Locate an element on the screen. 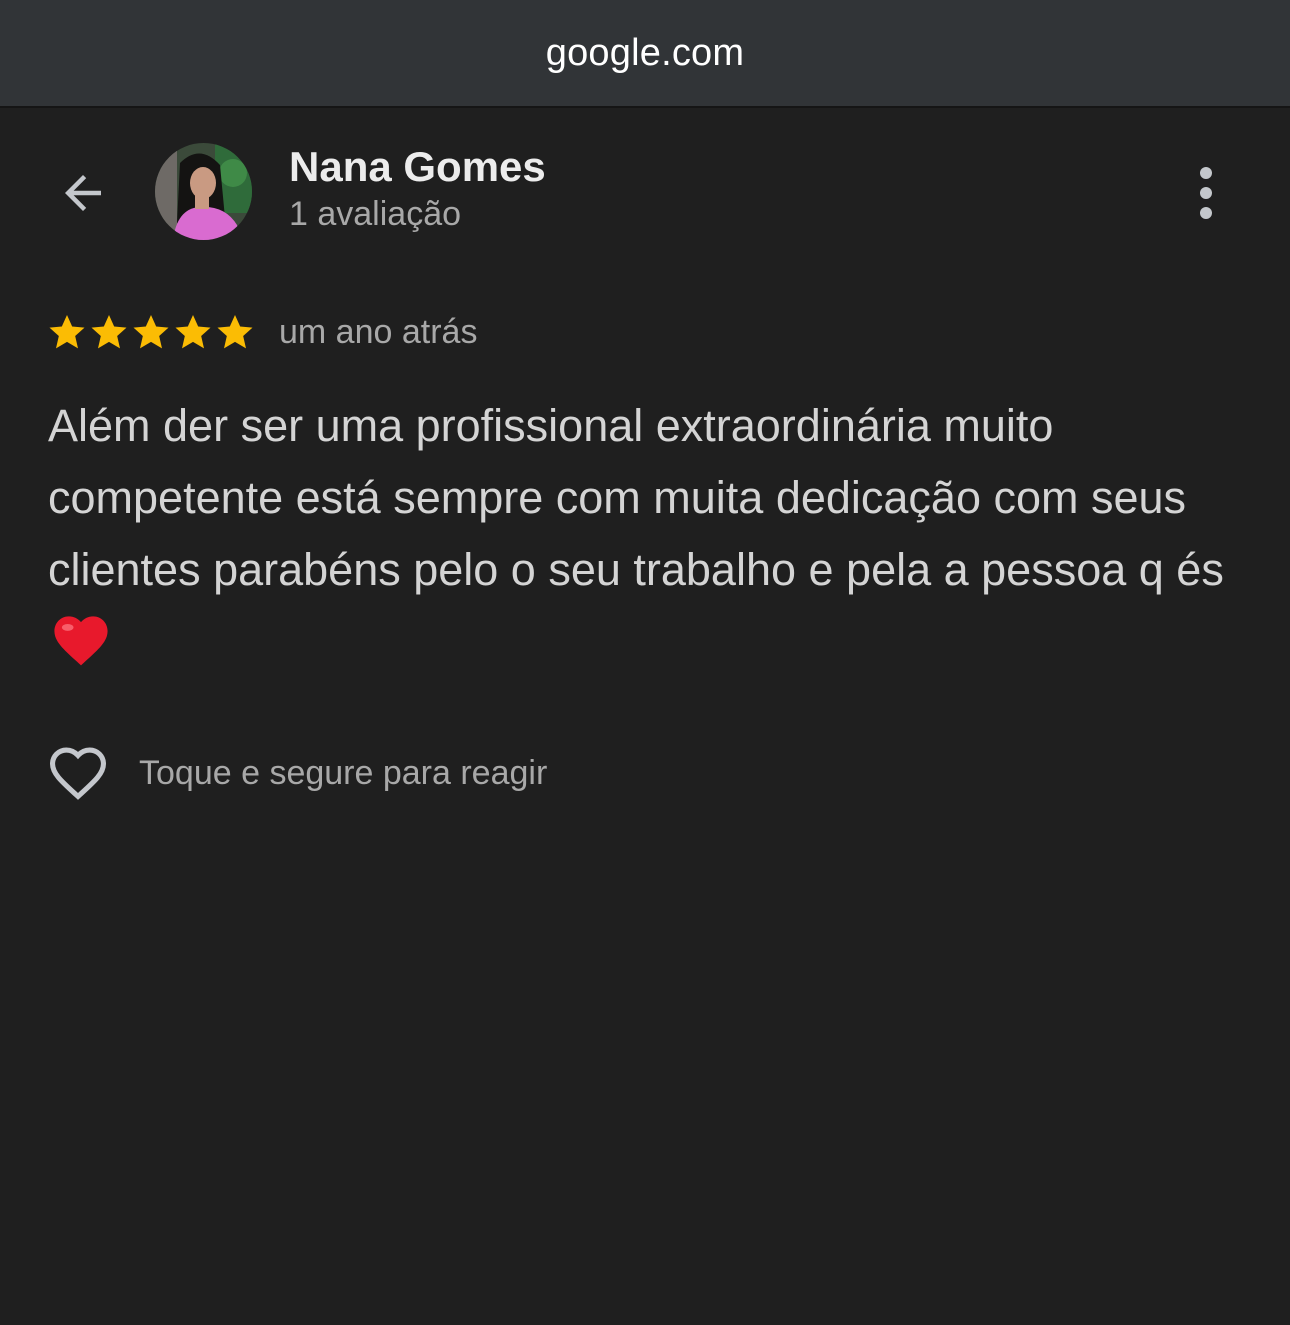  browser-url-bar: google.com is located at coordinates (645, 54).